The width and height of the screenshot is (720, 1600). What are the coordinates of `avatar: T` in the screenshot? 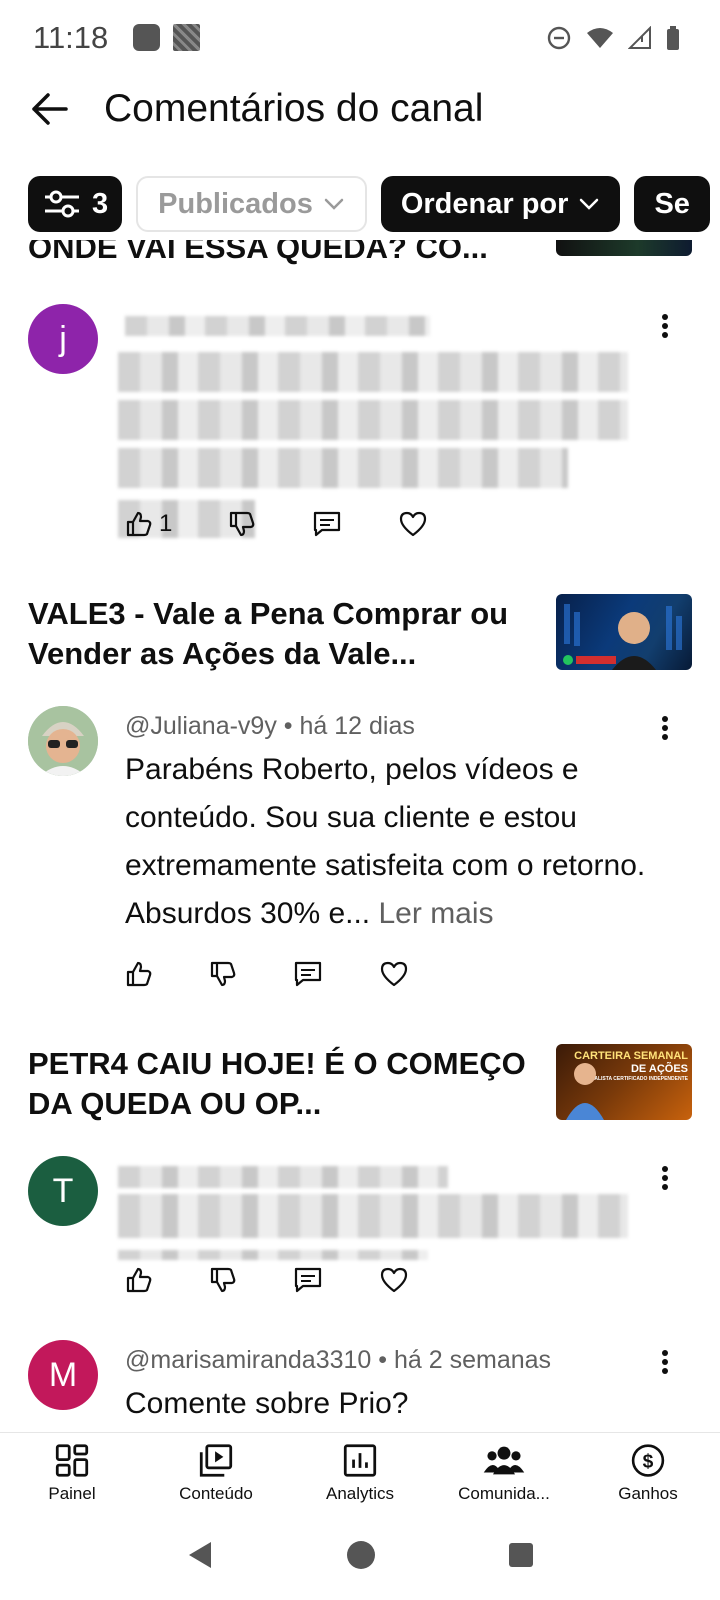 It's located at (63, 1191).